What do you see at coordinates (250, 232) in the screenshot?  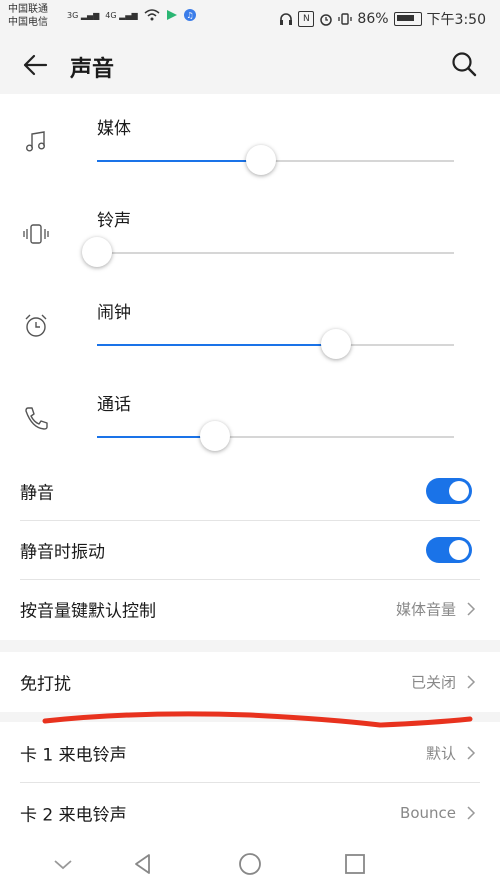 I see `ringtone-volume-row: 铃声` at bounding box center [250, 232].